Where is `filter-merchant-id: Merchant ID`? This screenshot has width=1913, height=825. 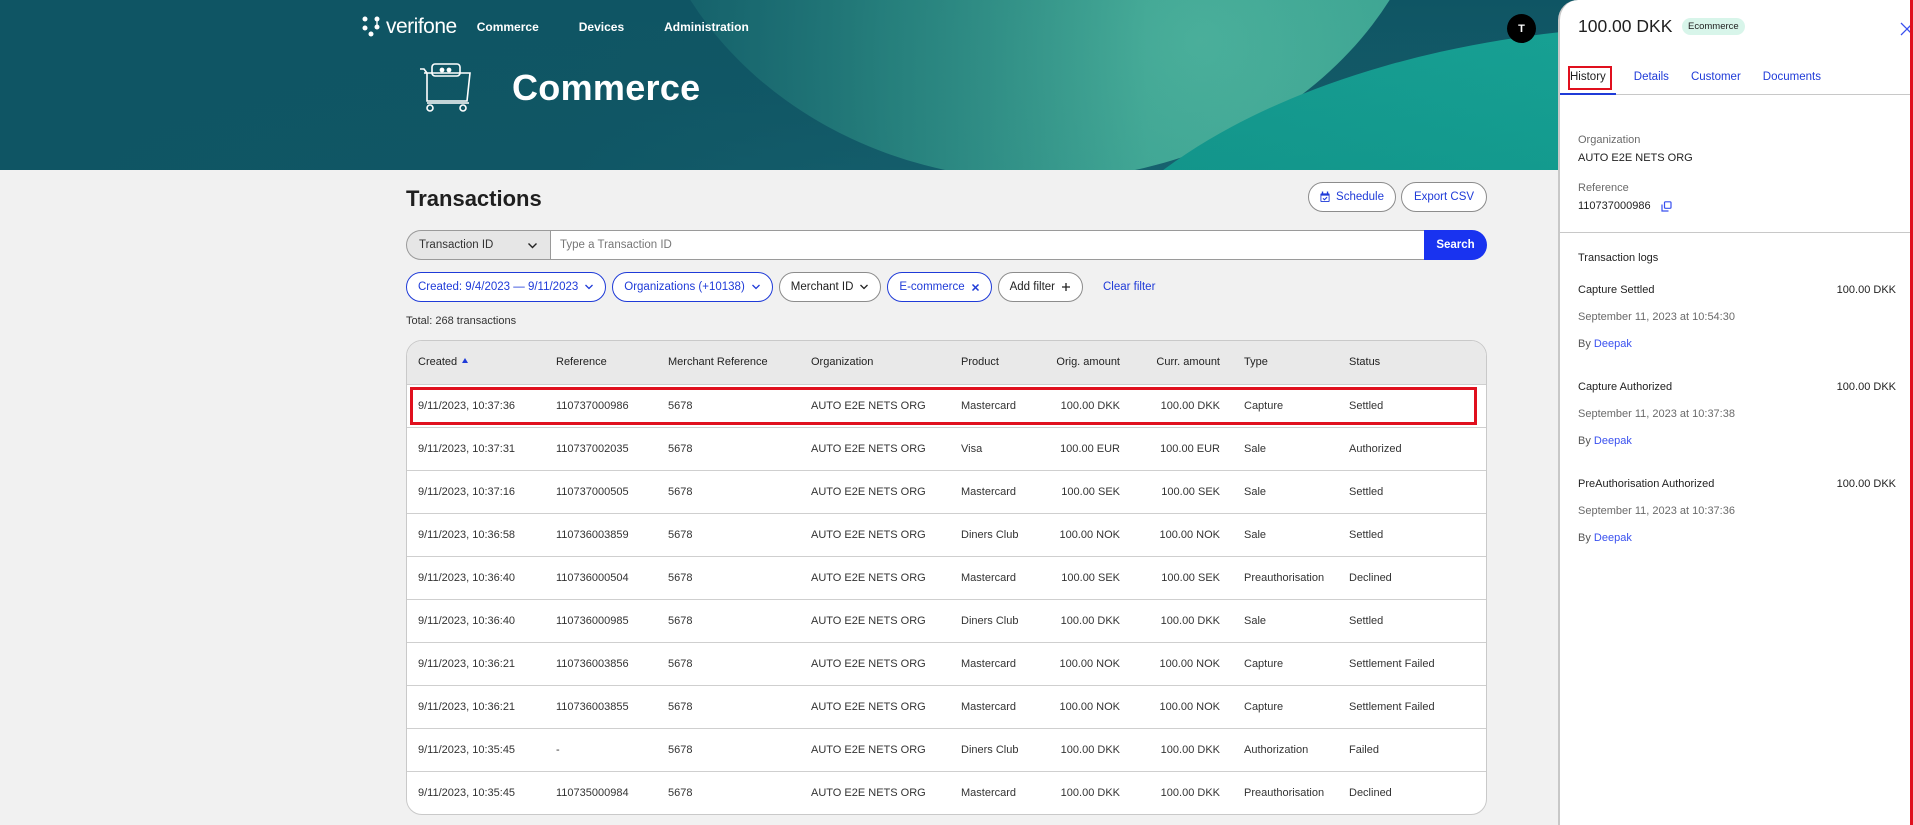 filter-merchant-id: Merchant ID is located at coordinates (830, 287).